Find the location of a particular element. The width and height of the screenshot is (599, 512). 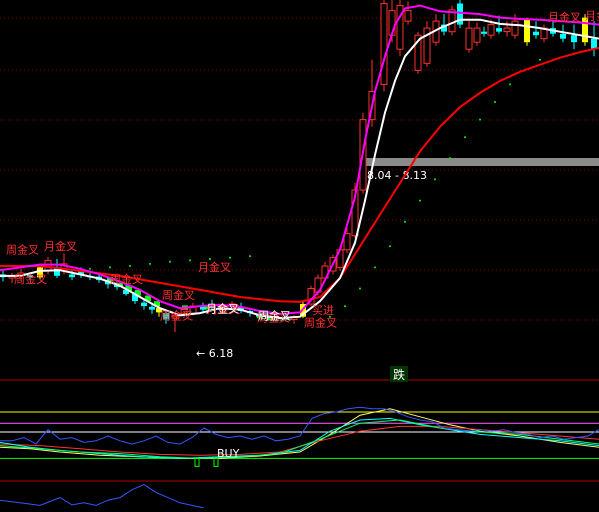

buy-in-label: 买进 is located at coordinates (323, 310).